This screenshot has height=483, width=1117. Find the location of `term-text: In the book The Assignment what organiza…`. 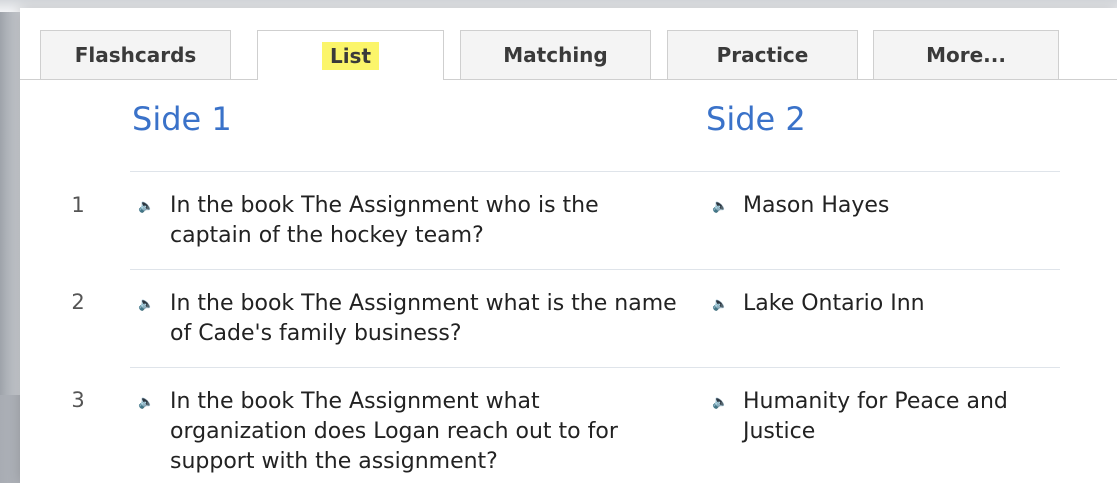

term-text: In the book The Assignment what organiza… is located at coordinates (394, 431).